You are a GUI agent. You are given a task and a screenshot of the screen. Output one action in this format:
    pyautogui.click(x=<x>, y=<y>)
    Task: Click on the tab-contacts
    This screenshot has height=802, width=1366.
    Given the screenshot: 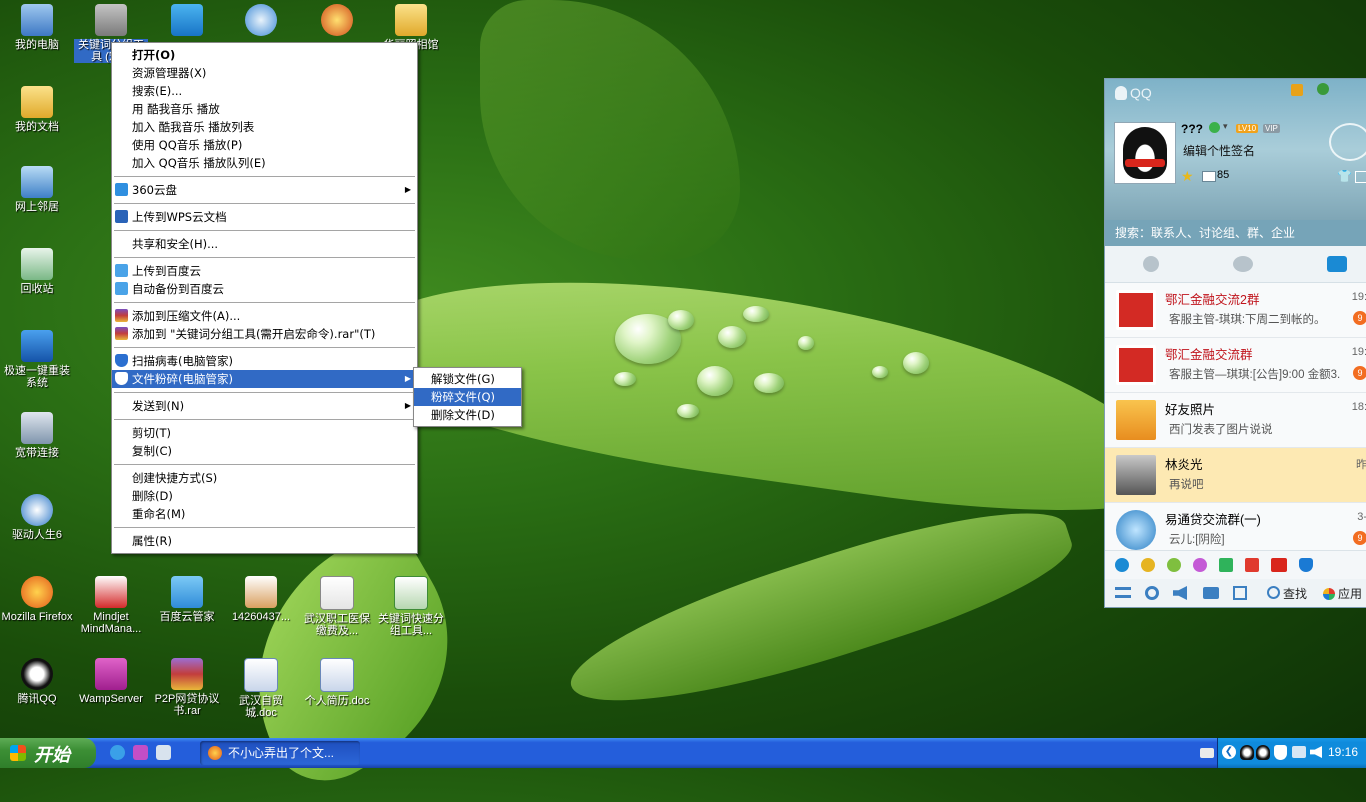 What is the action you would take?
    pyautogui.click(x=1151, y=264)
    